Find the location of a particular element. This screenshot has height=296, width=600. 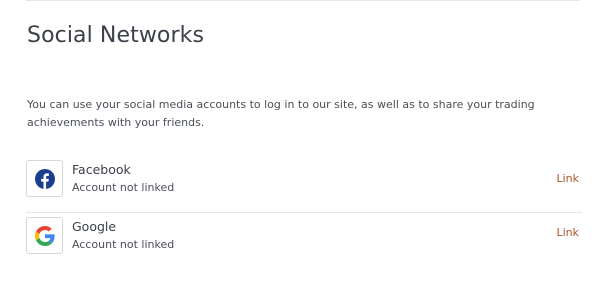

facebook-icon-box is located at coordinates (44, 178).